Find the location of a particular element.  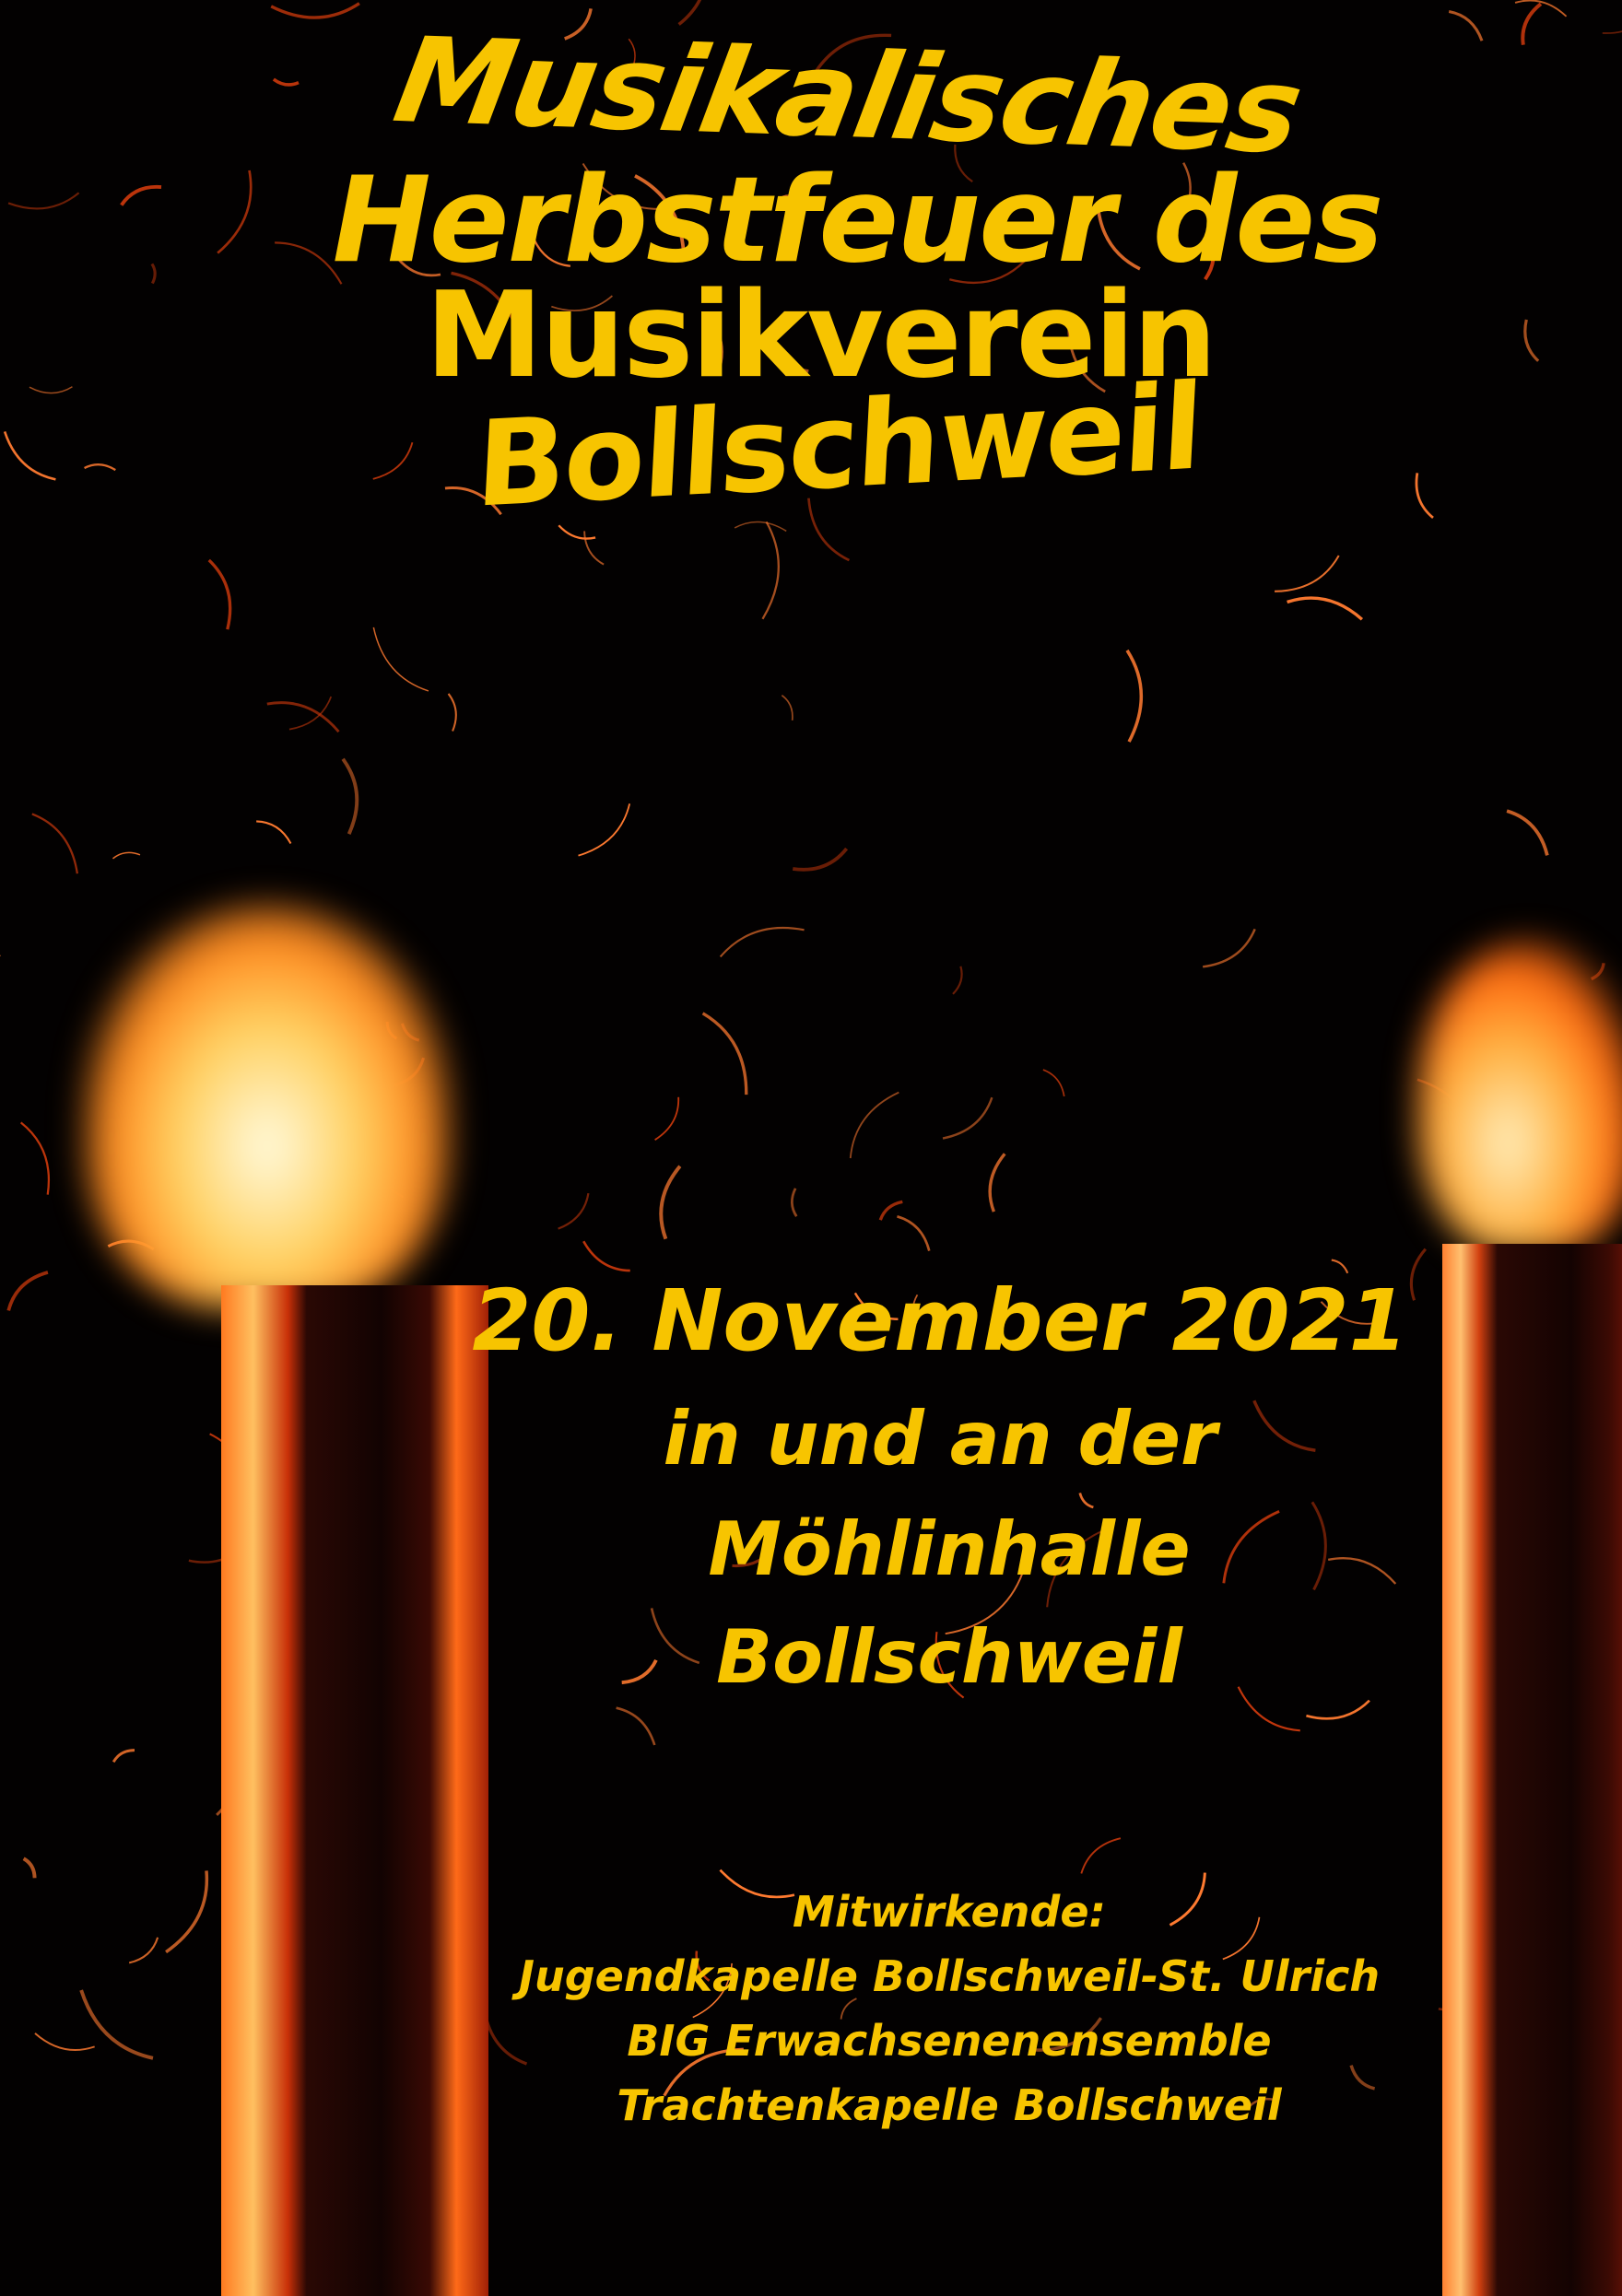

right-torch-flame is located at coordinates (1521, 1097).